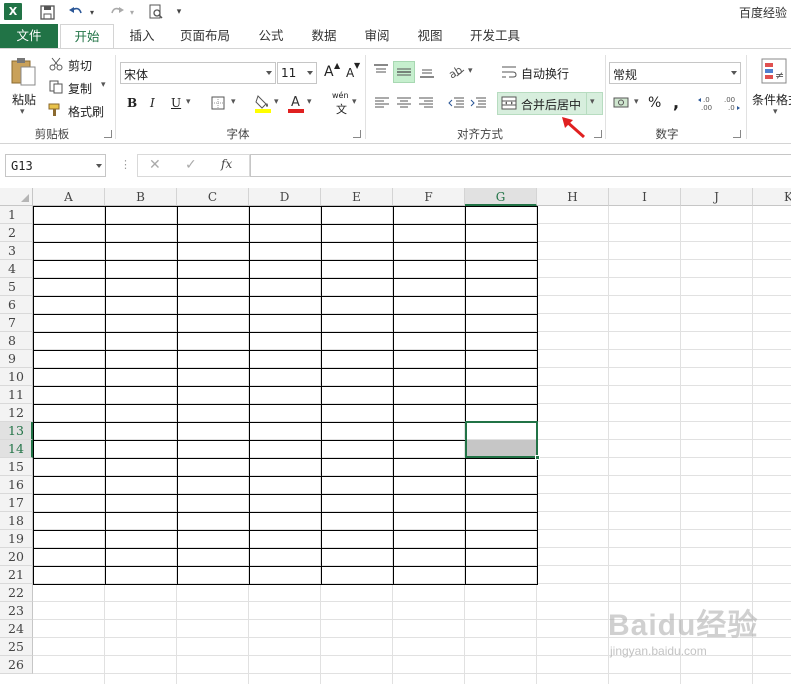  What do you see at coordinates (117, 12) in the screenshot?
I see `redo-icon` at bounding box center [117, 12].